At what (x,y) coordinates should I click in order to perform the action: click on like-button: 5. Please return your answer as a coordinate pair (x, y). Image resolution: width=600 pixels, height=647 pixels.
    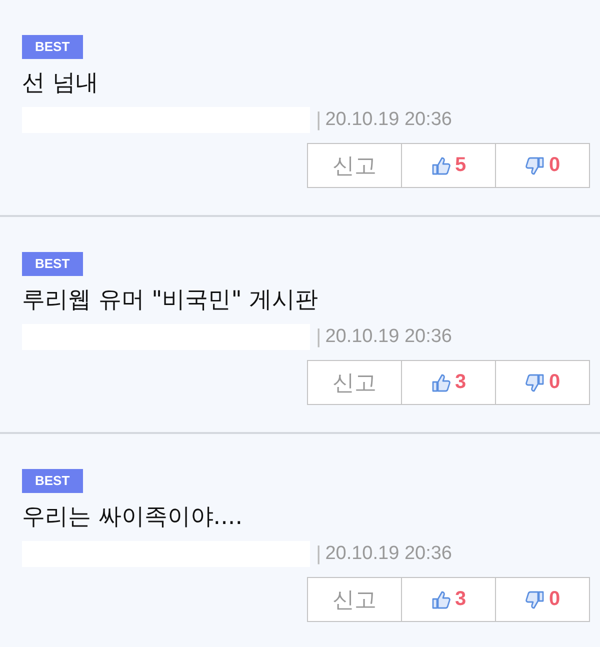
    Looking at the image, I should click on (448, 165).